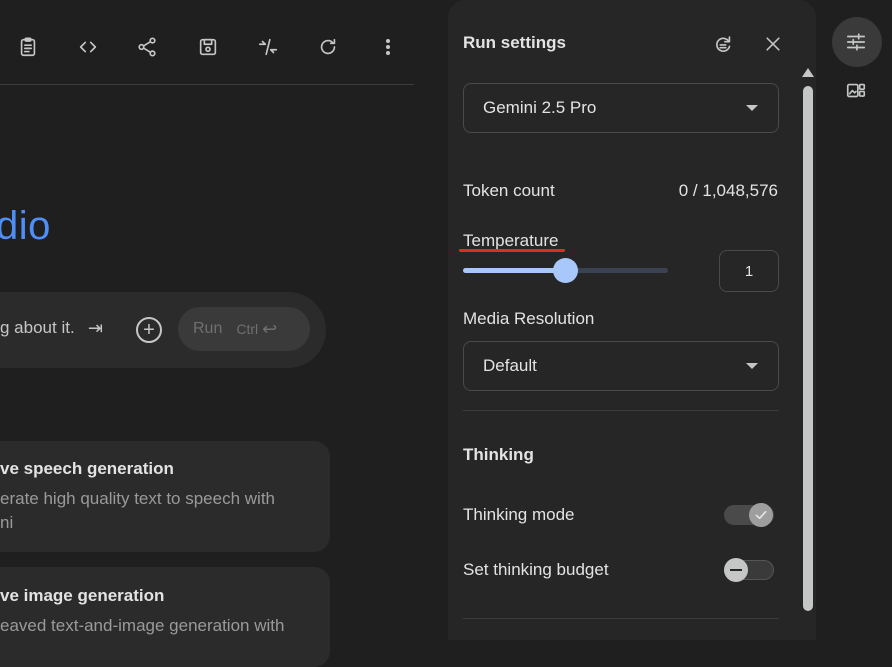  I want to click on run-shortcut: Ctrl, so click(247, 329).